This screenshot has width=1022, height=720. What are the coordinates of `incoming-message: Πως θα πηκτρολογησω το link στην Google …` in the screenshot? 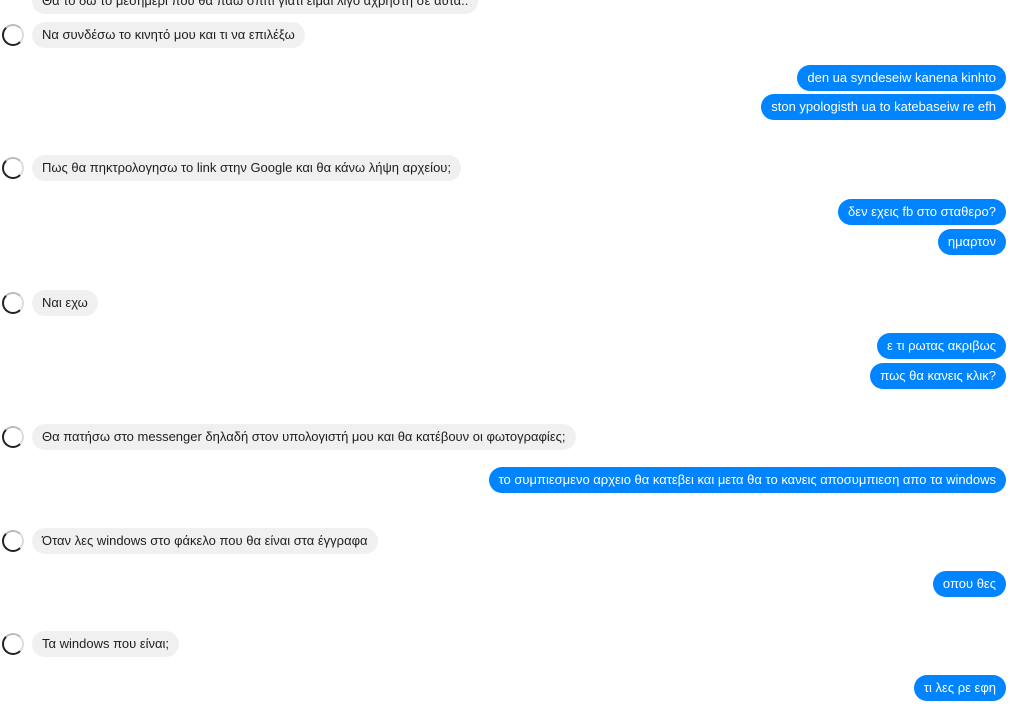 It's located at (247, 168).